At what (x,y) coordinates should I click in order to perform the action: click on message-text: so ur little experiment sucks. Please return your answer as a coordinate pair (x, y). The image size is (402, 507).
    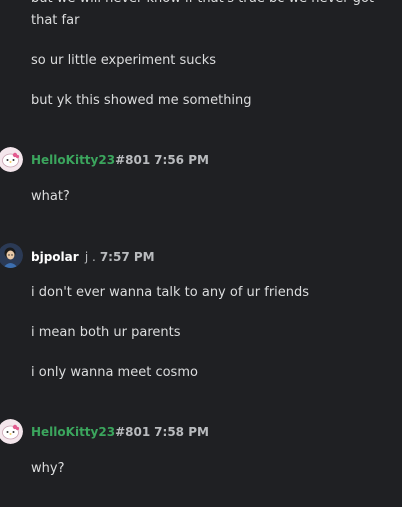
    Looking at the image, I should click on (123, 60).